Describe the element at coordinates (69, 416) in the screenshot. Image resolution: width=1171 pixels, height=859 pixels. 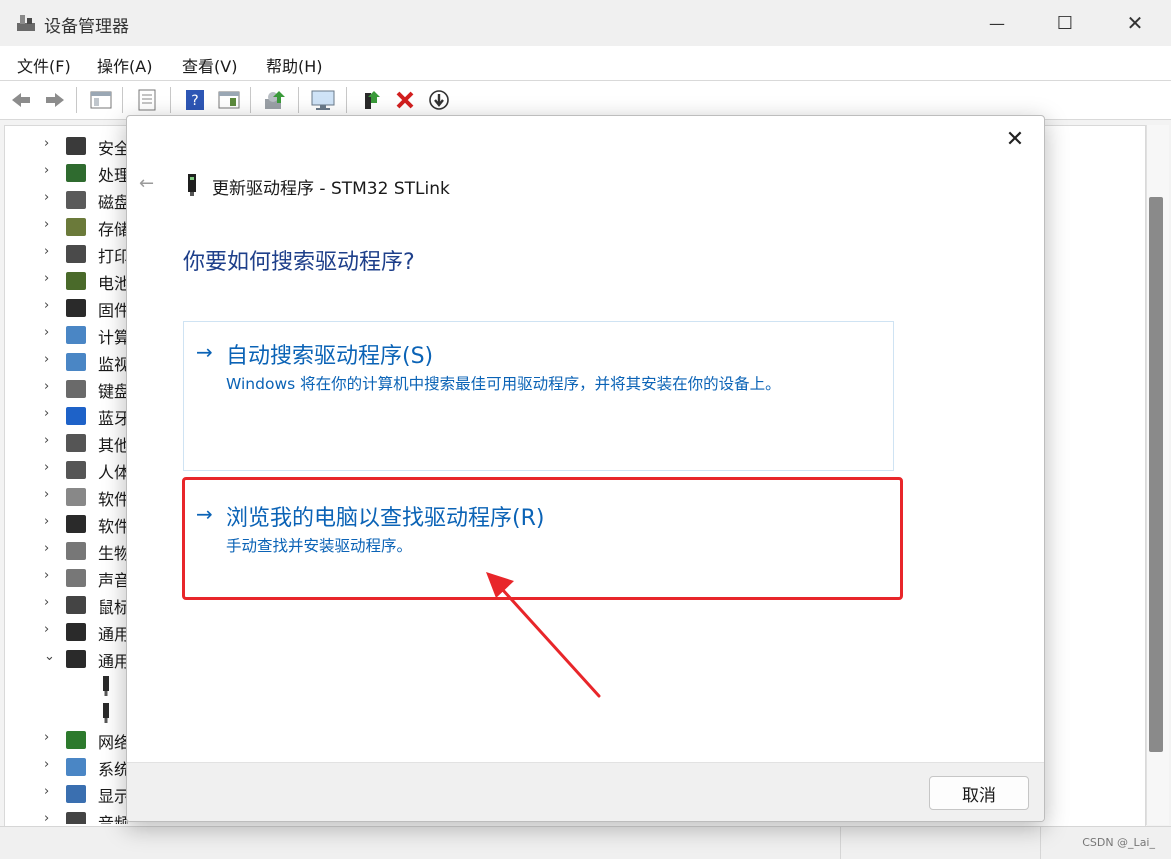
I see `tree-item: › 蓝牙` at that location.